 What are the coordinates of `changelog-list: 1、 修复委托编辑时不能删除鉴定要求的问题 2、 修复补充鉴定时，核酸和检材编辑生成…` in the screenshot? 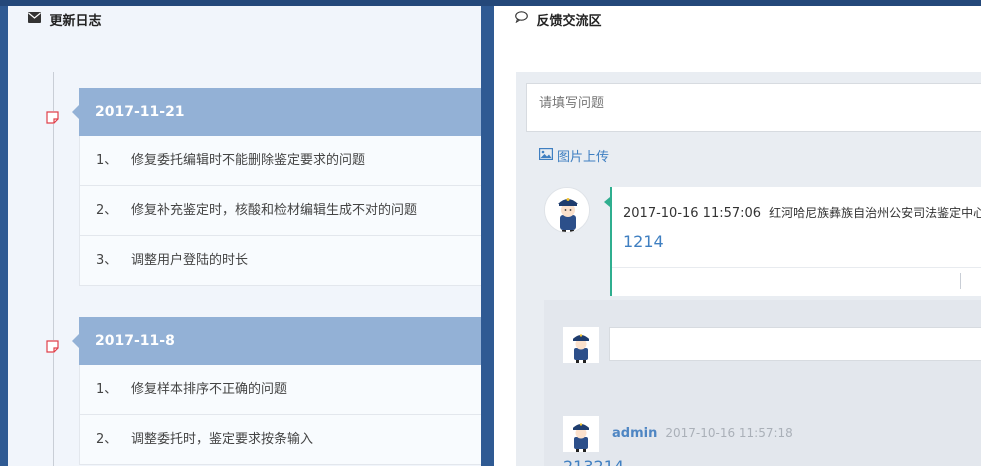 It's located at (280, 211).